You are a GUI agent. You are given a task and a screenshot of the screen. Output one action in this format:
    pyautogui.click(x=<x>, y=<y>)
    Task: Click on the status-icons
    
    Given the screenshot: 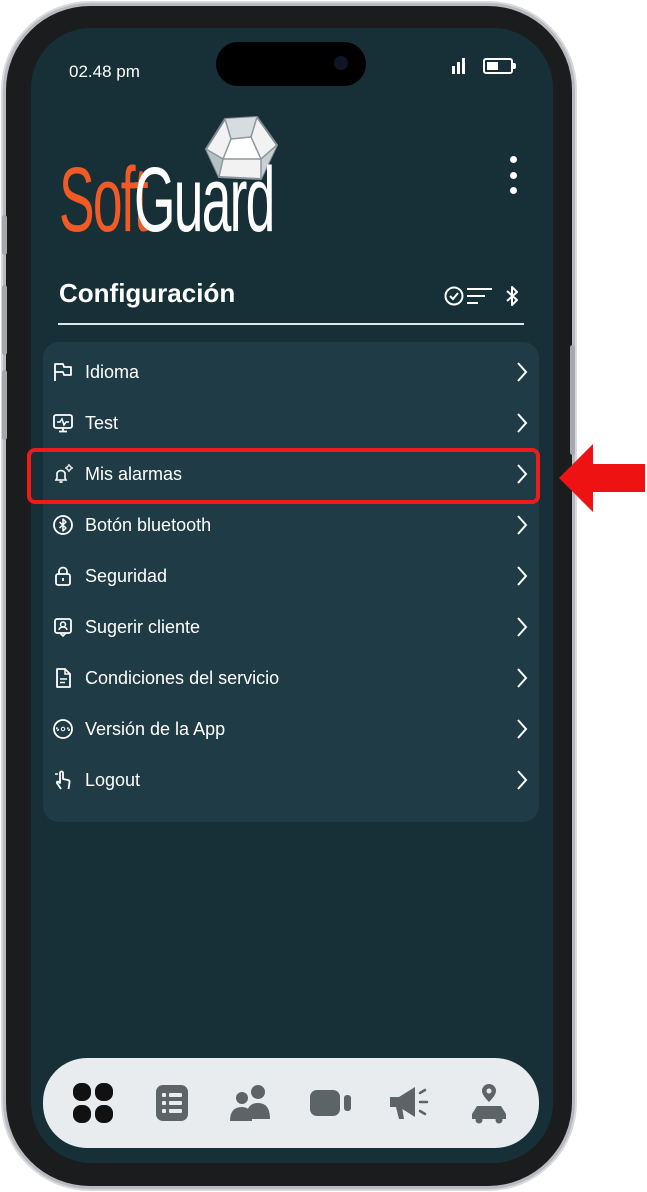 What is the action you would take?
    pyautogui.click(x=484, y=66)
    